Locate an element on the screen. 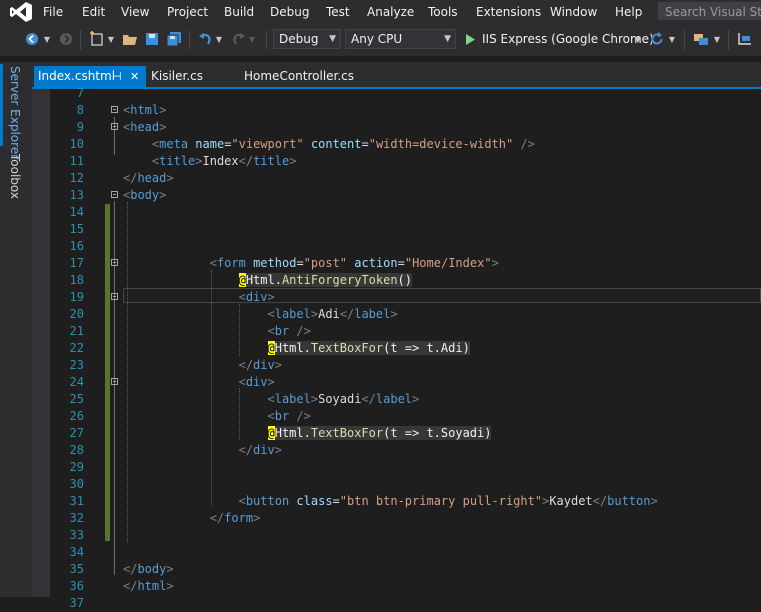 The width and height of the screenshot is (761, 612). redo-dropdown-icon: ▼ is located at coordinates (252, 39).